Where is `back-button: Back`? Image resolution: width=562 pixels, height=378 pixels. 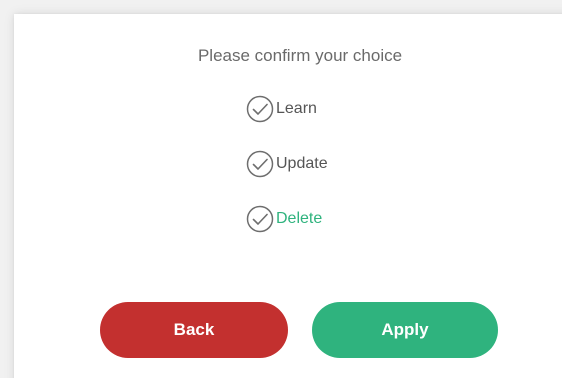
back-button: Back is located at coordinates (194, 330).